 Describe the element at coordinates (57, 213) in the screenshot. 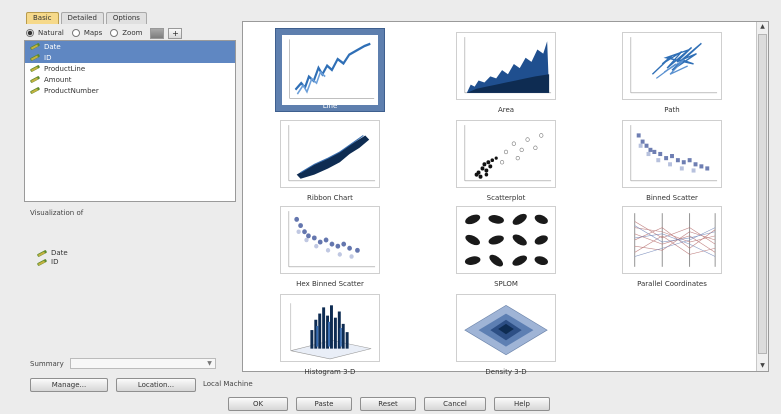

I see `visualization-of-label: Visualization of` at that location.